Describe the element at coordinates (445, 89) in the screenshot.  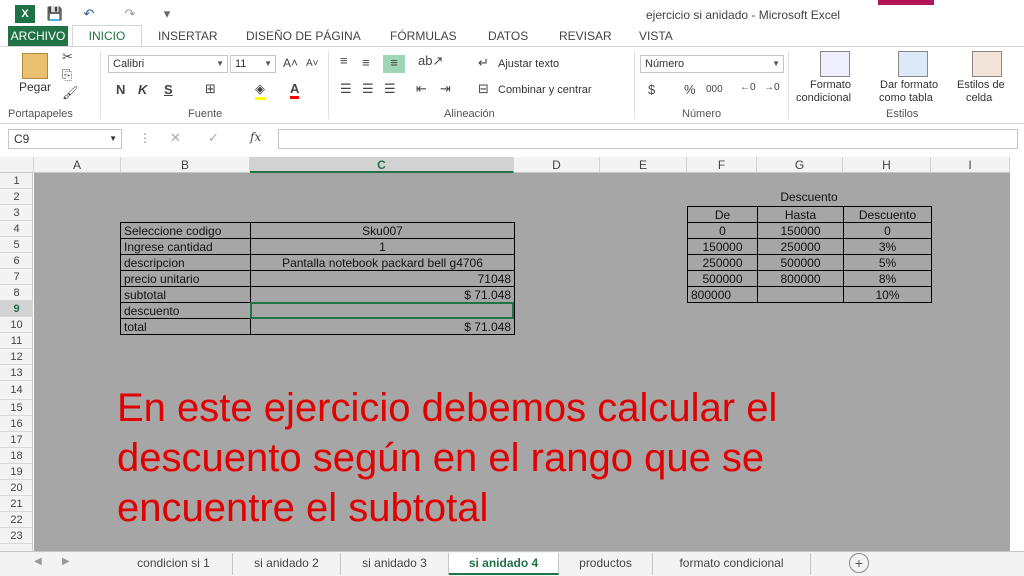
I see `increase-indent-icon: ⇥` at that location.